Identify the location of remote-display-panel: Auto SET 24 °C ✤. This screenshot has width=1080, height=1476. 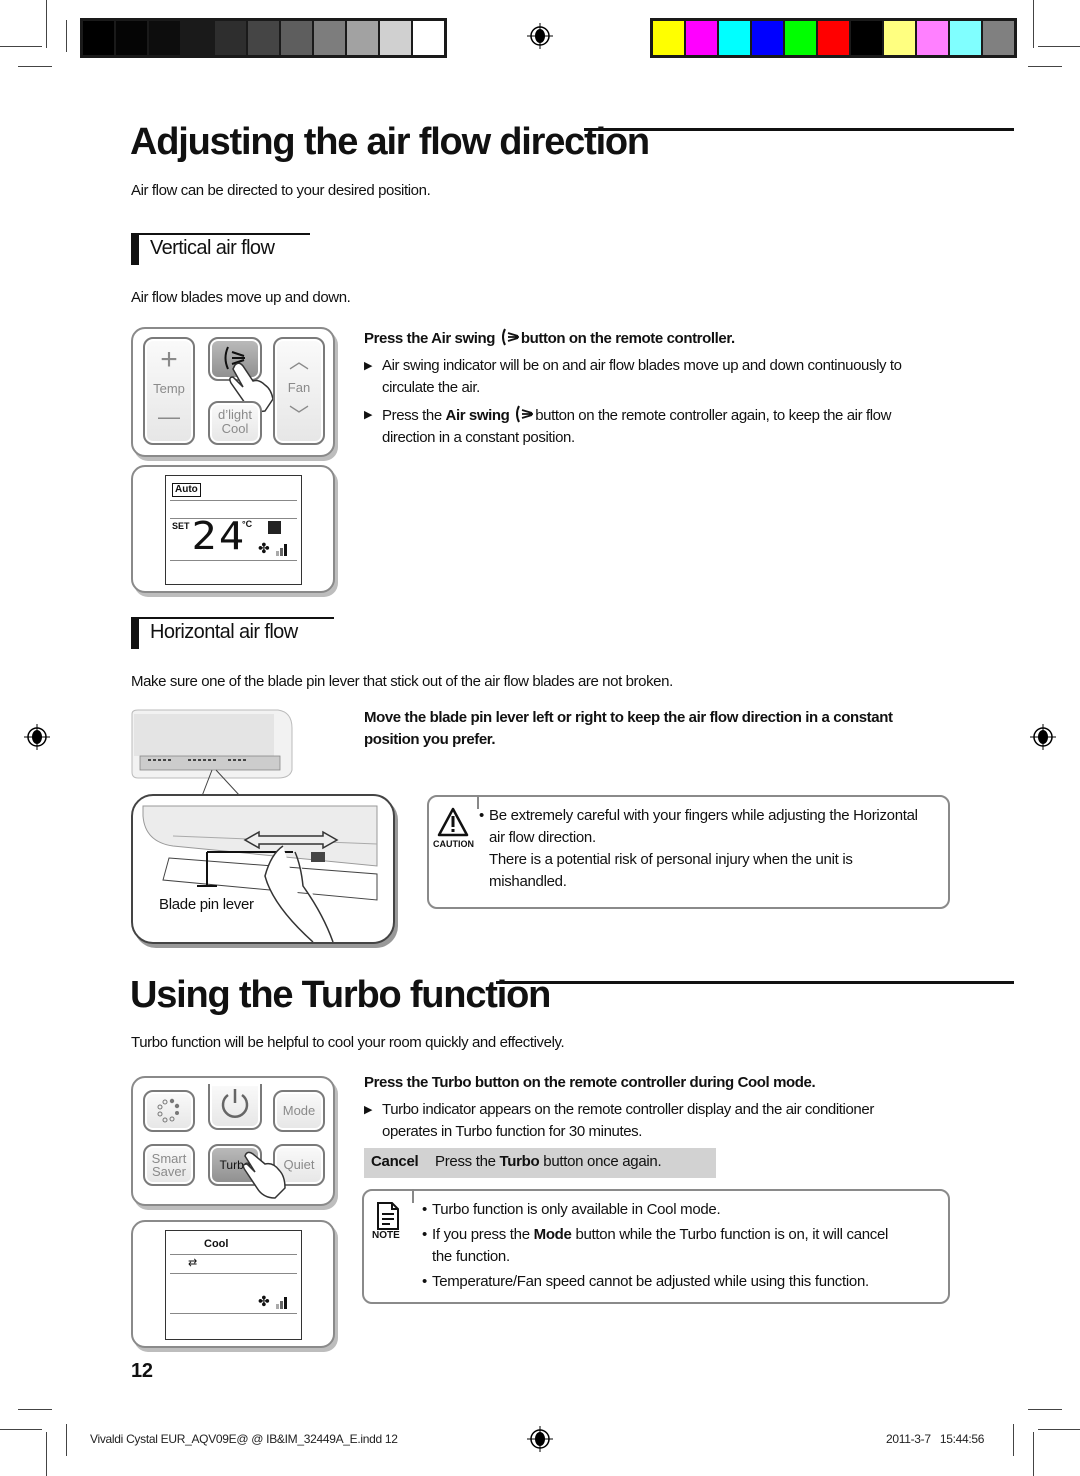
(233, 529).